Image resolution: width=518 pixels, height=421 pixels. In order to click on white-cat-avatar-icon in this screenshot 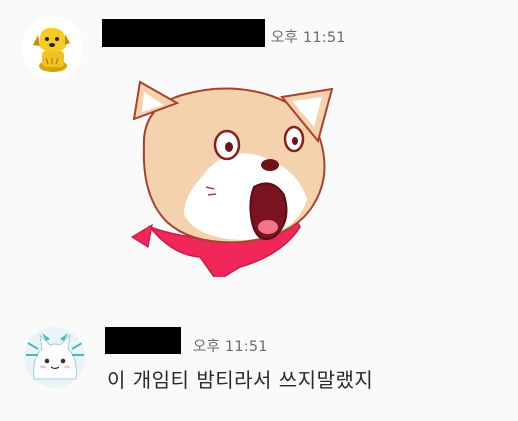, I will do `click(54, 357)`.